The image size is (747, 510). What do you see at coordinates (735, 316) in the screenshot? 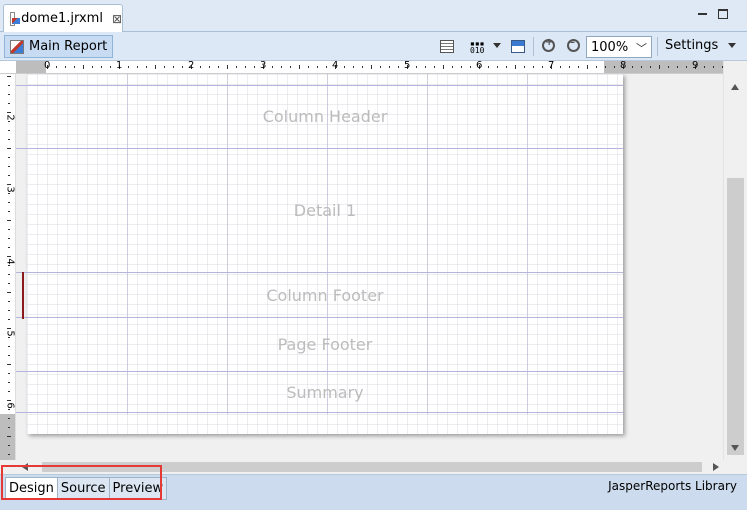
I see `vertical-scroll-thumb` at bounding box center [735, 316].